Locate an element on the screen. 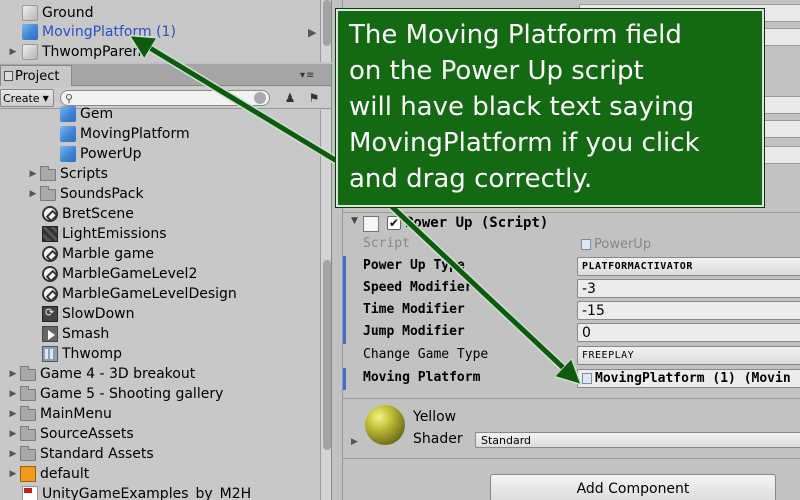 The height and width of the screenshot is (500, 800). project-toolbar: Create ▼ ⚲ ♟ ⚑ is located at coordinates (165, 98).